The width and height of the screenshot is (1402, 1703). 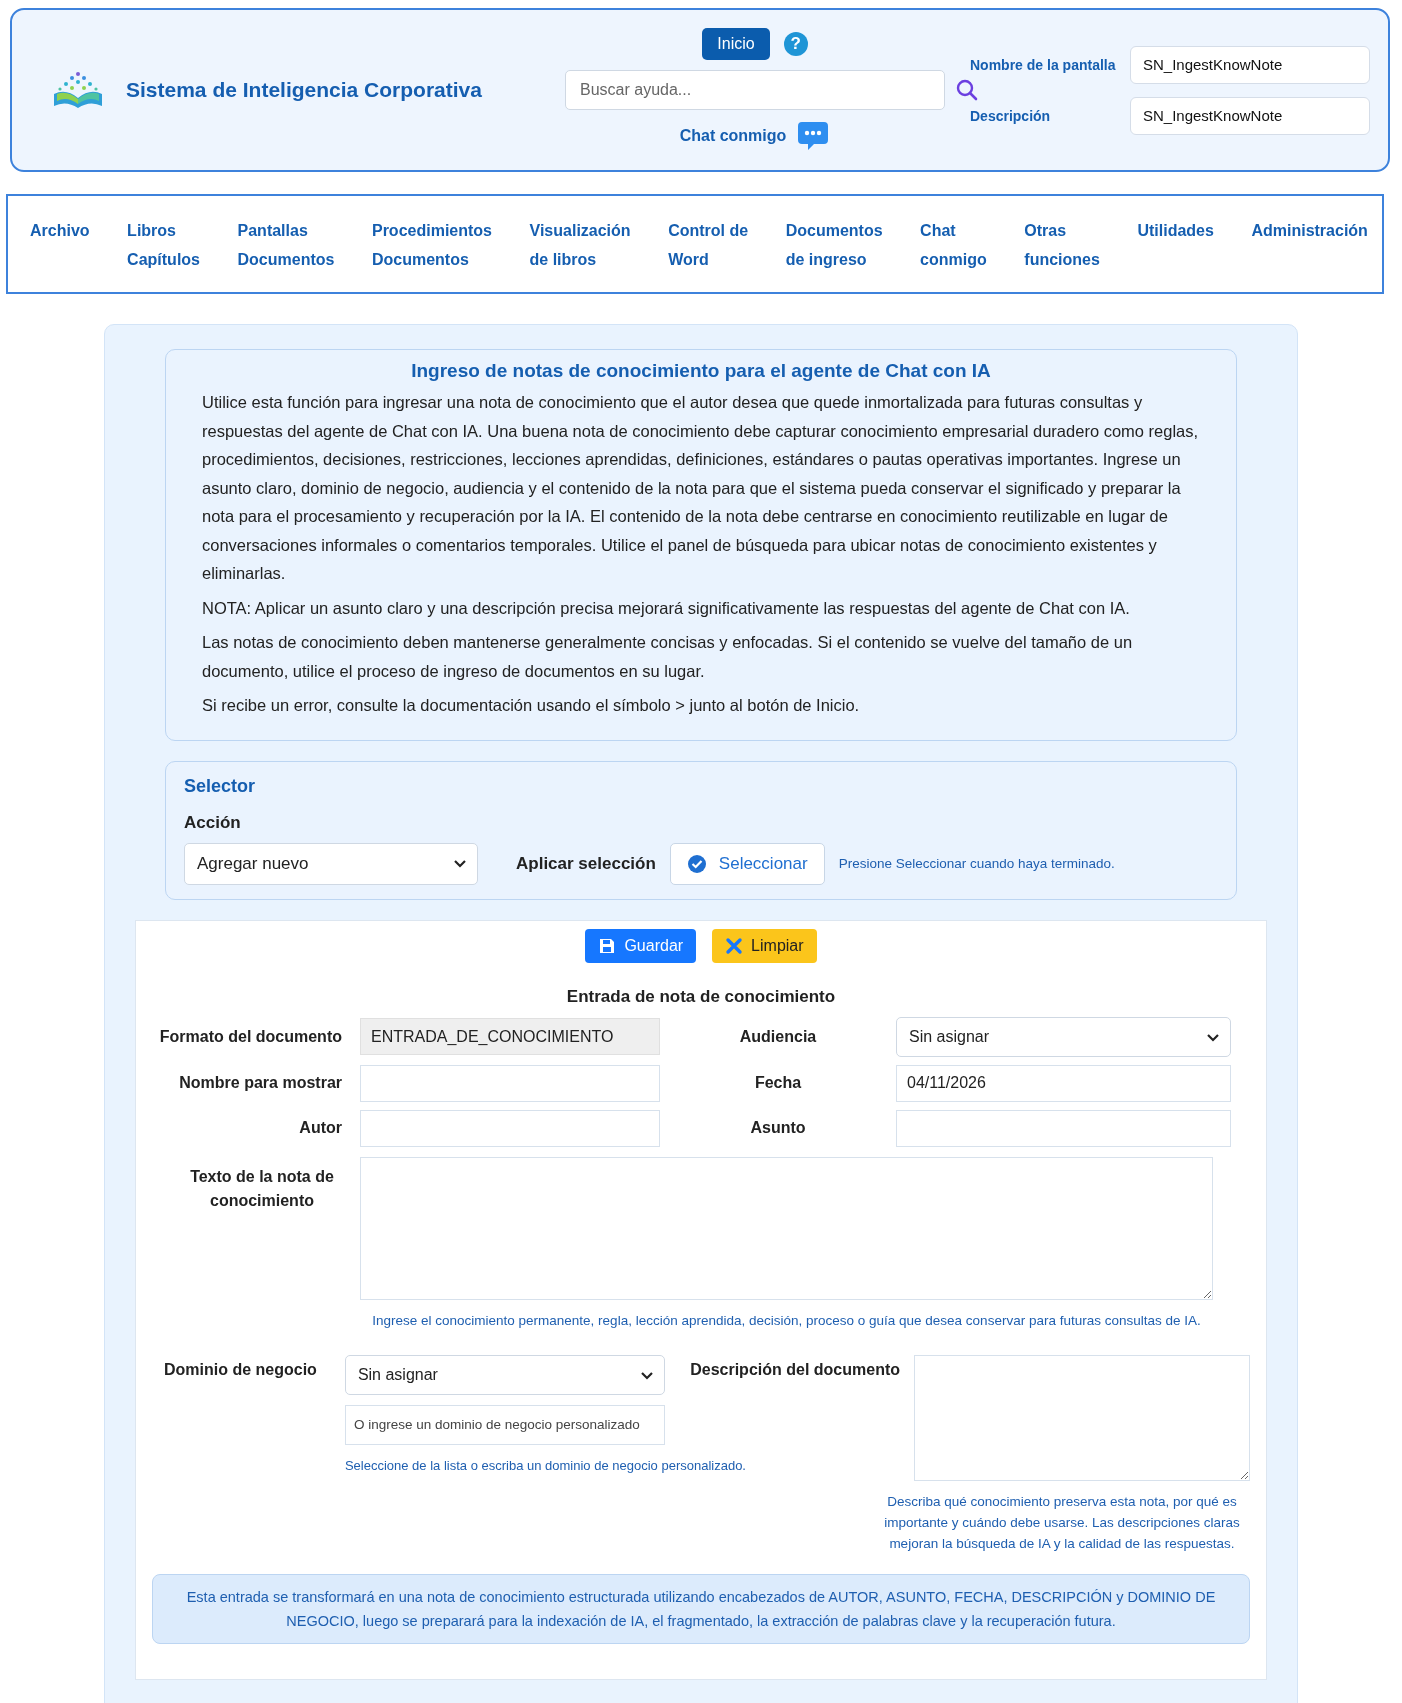 What do you see at coordinates (976, 863) in the screenshot?
I see `select-hint: Presione Seleccionar cuando haya terminado.` at bounding box center [976, 863].